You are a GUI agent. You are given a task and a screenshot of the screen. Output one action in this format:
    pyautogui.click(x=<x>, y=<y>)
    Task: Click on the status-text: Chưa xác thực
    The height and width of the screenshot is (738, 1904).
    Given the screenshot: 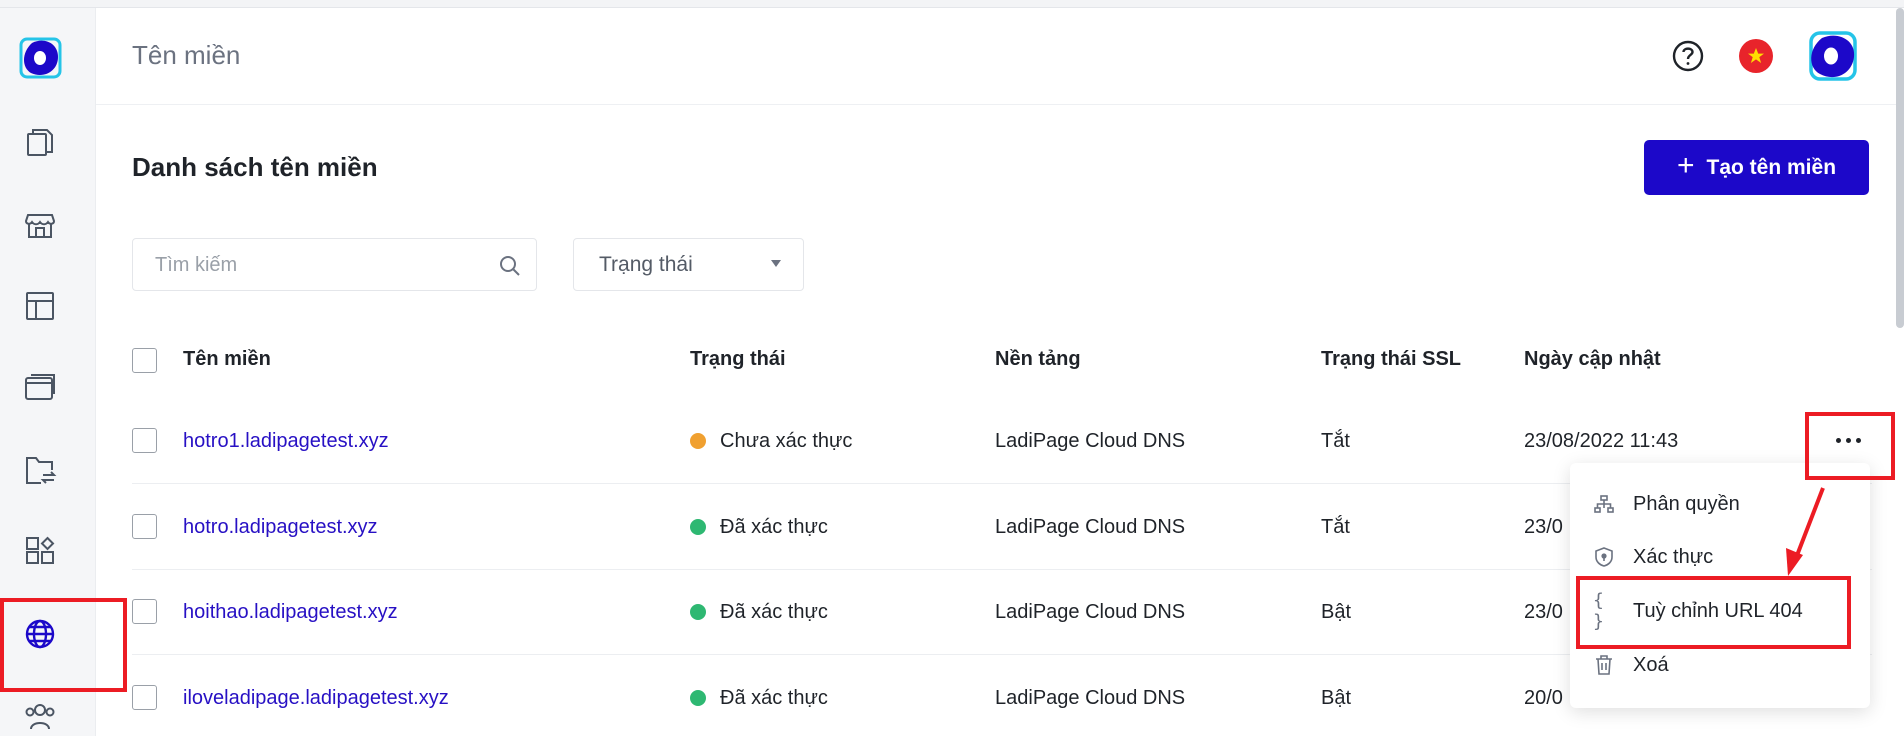 What is the action you would take?
    pyautogui.click(x=786, y=441)
    